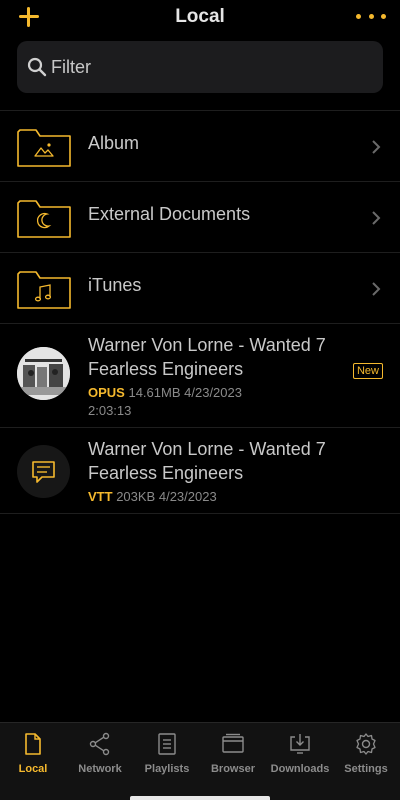 The width and height of the screenshot is (400, 800). I want to click on more-options-button, so click(371, 16).